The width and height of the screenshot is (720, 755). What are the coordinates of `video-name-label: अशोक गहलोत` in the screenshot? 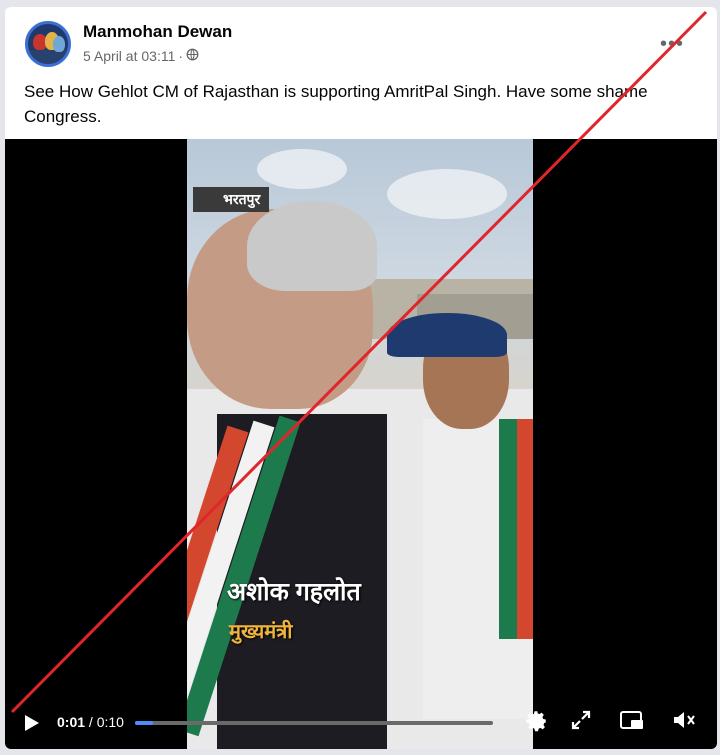 It's located at (294, 592).